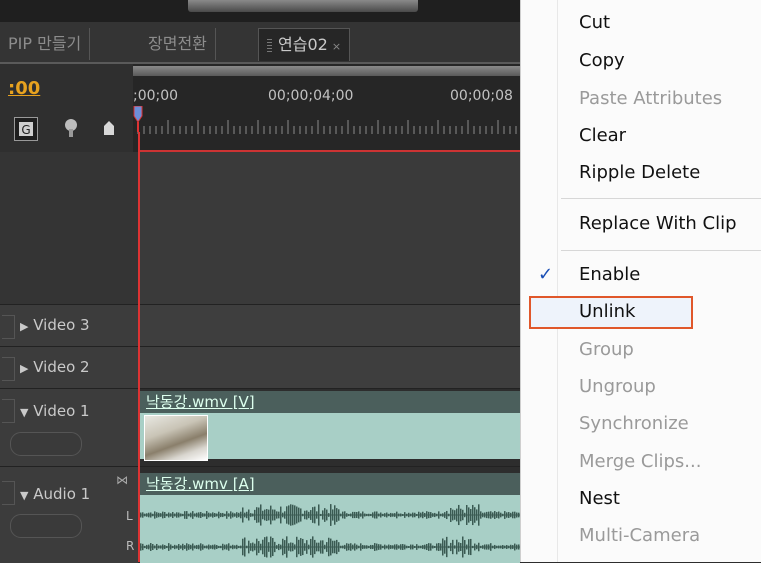 This screenshot has height=563, width=761. I want to click on menu-item-unlink: Unlink, so click(607, 311).